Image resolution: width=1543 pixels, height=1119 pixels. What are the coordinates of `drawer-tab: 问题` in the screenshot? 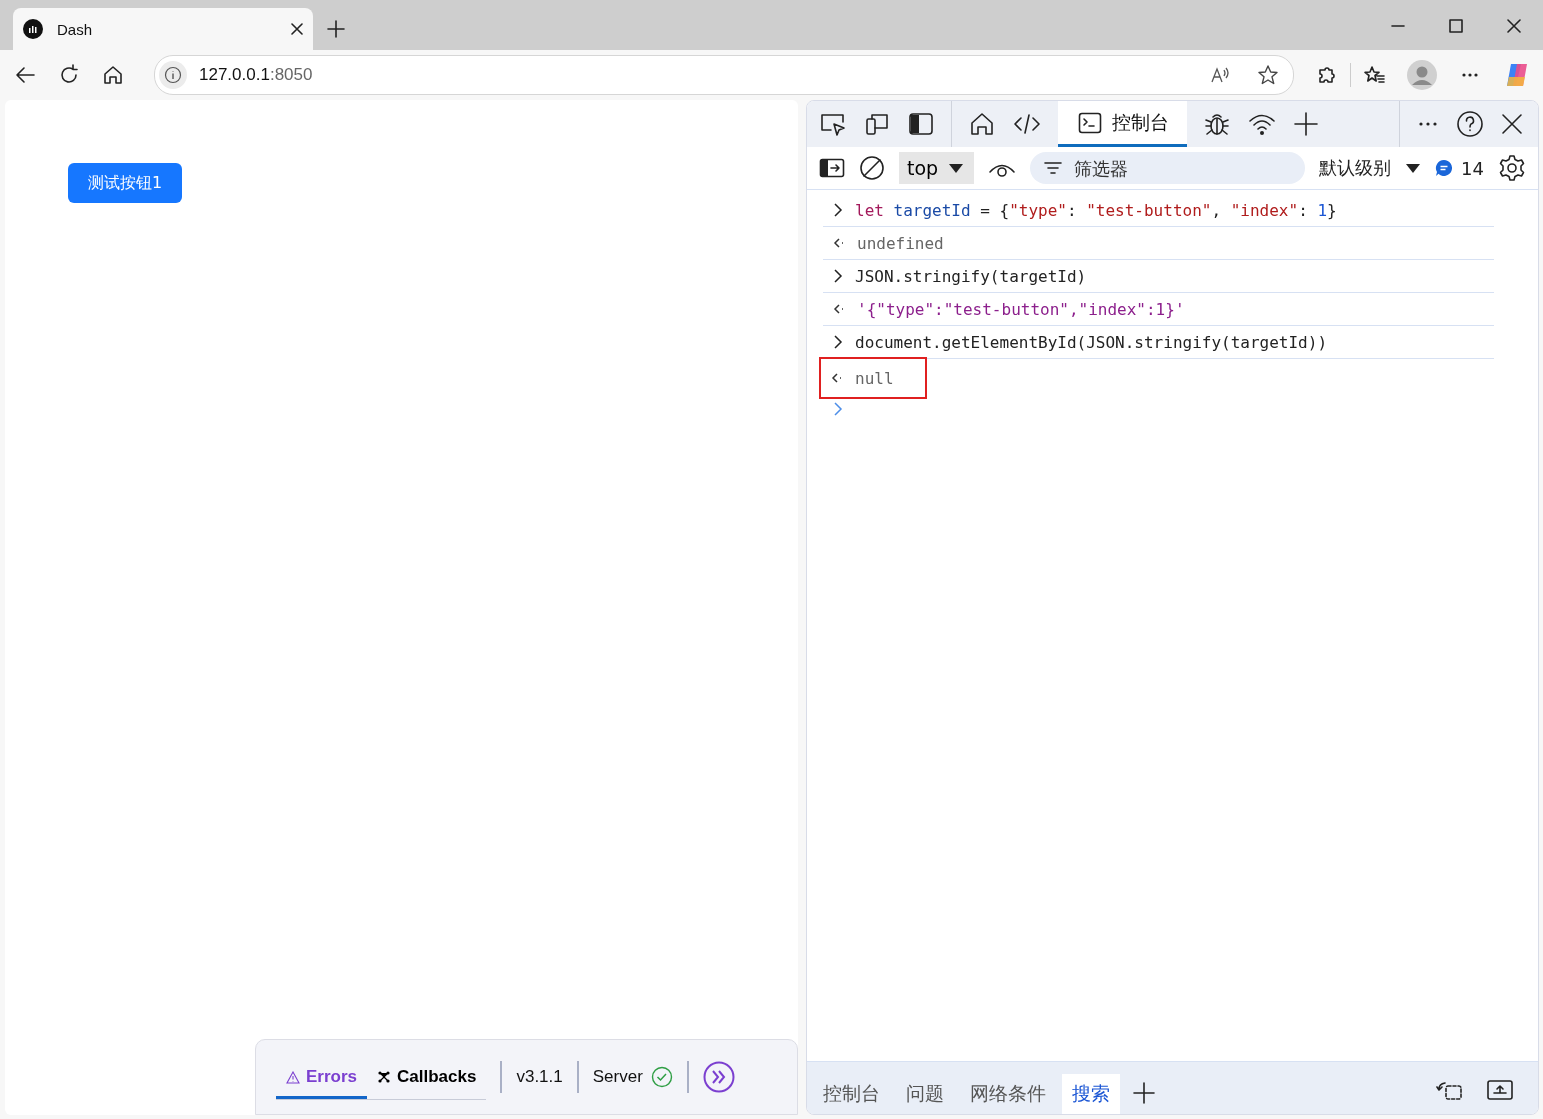 It's located at (925, 1094).